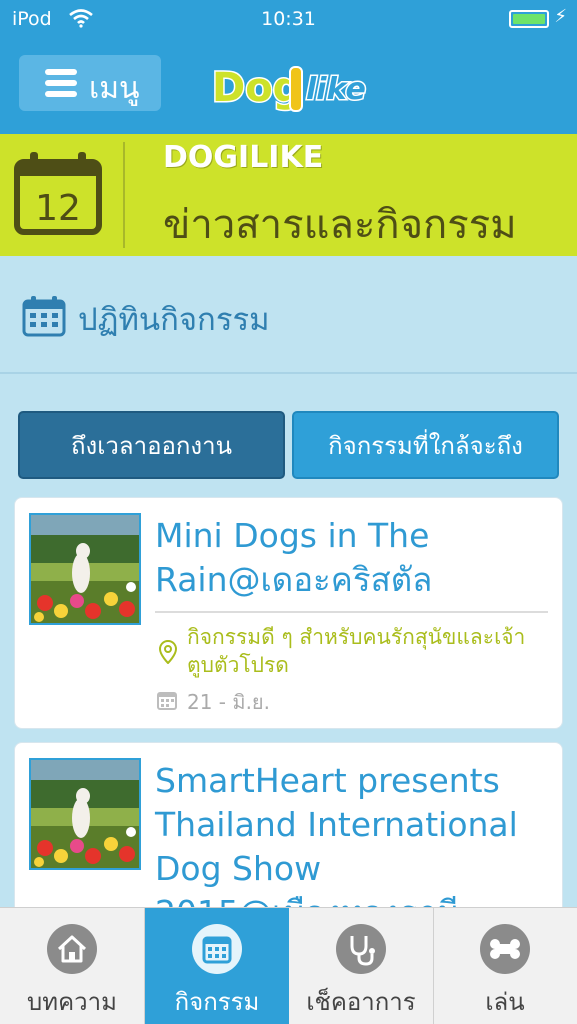 This screenshot has width=577, height=1024. I want to click on charging-icon: ⚡, so click(560, 16).